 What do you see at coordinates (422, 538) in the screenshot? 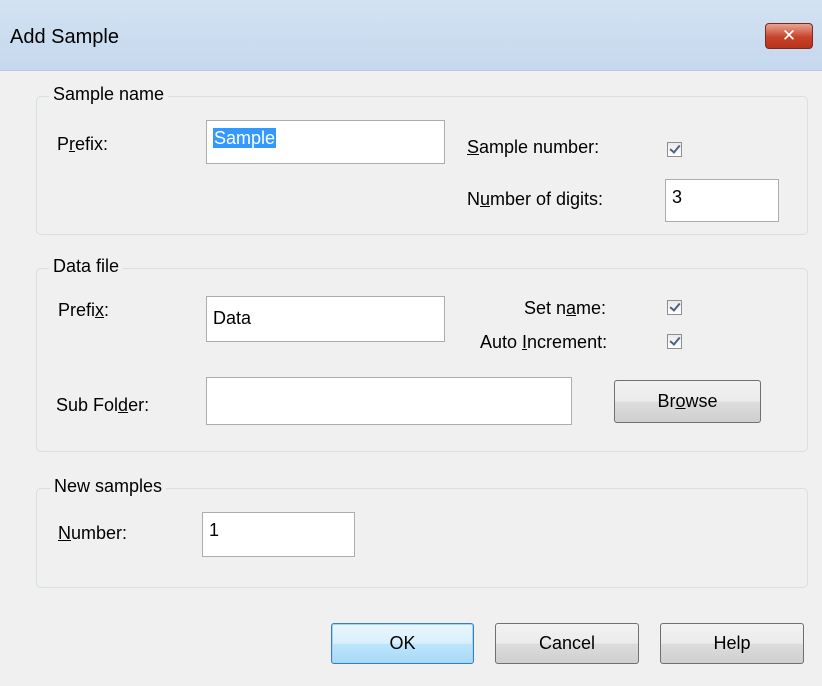
I see `new-samples-group` at bounding box center [422, 538].